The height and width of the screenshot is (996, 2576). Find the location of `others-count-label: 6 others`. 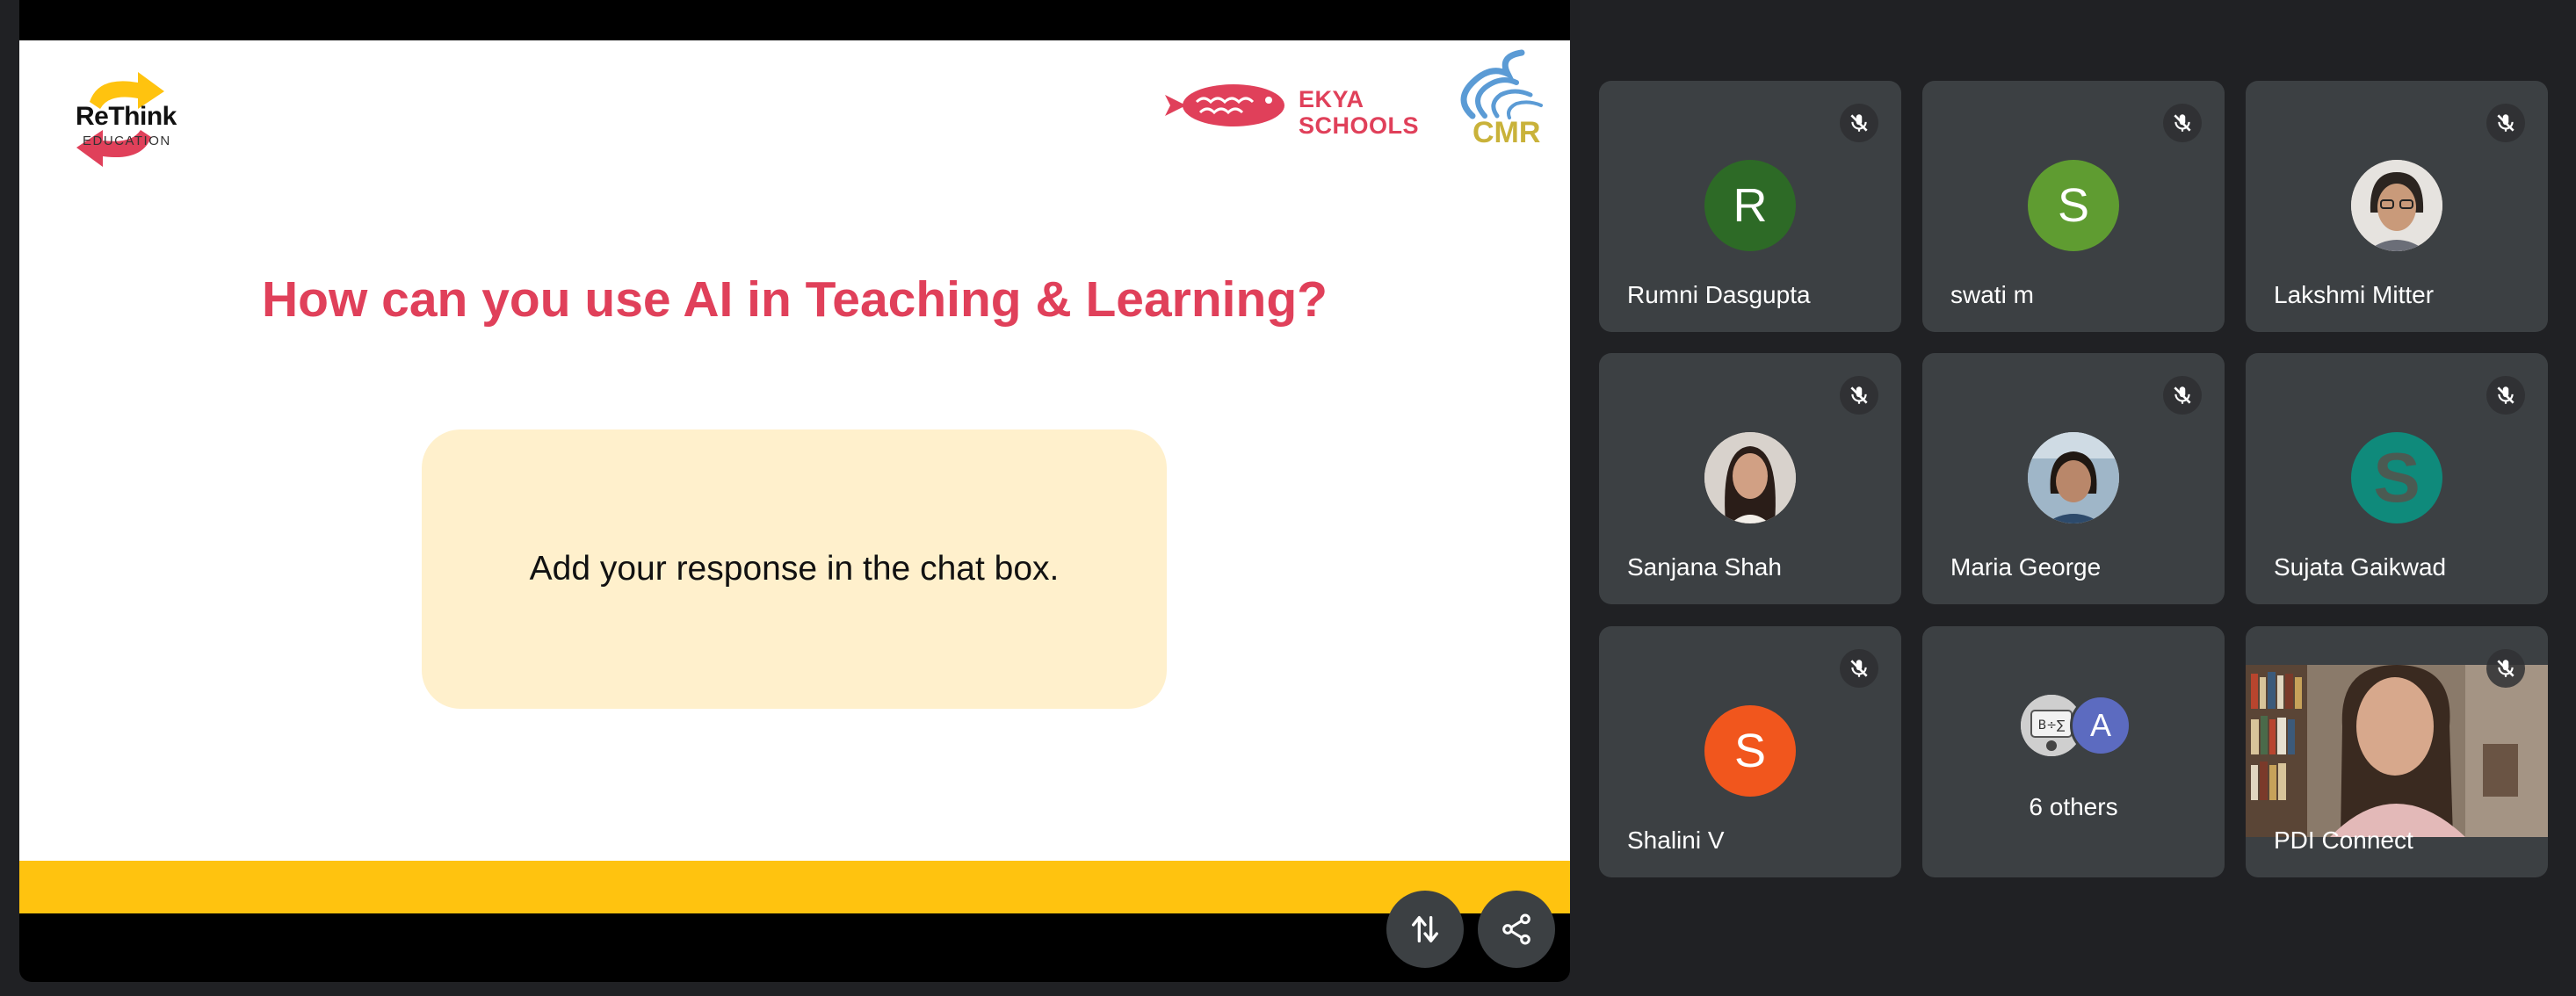

others-count-label: 6 others is located at coordinates (2073, 806).